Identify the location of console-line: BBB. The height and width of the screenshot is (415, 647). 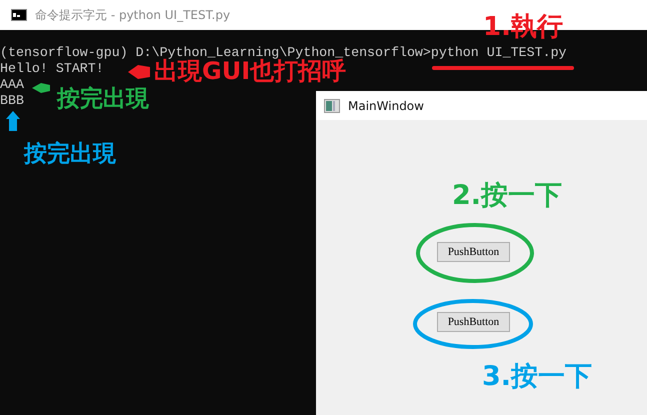
(12, 101).